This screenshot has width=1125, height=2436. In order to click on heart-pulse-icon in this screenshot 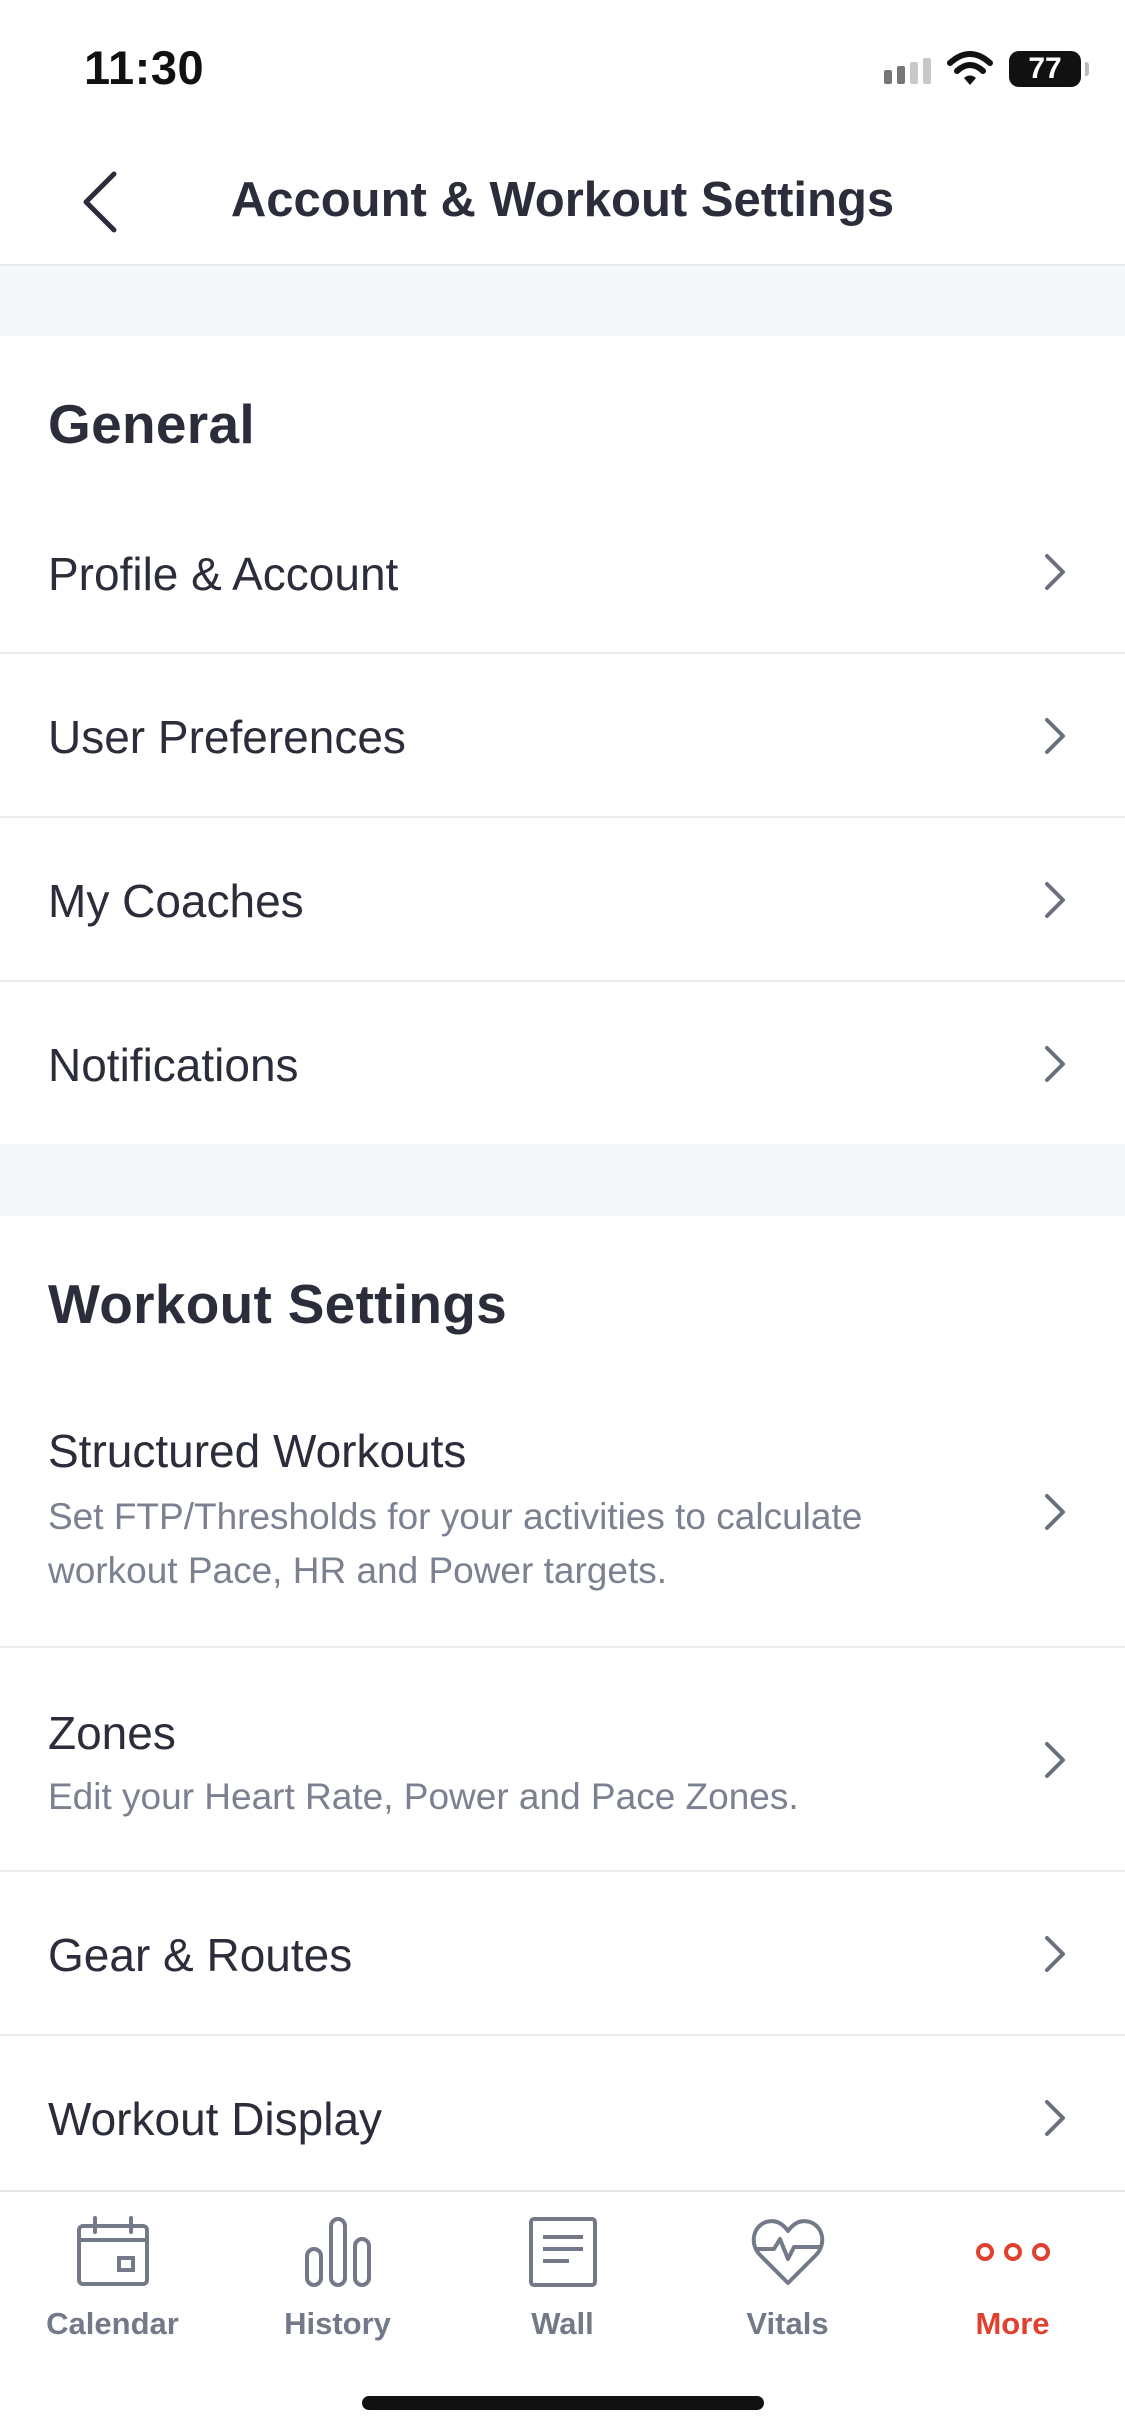, I will do `click(787, 2252)`.